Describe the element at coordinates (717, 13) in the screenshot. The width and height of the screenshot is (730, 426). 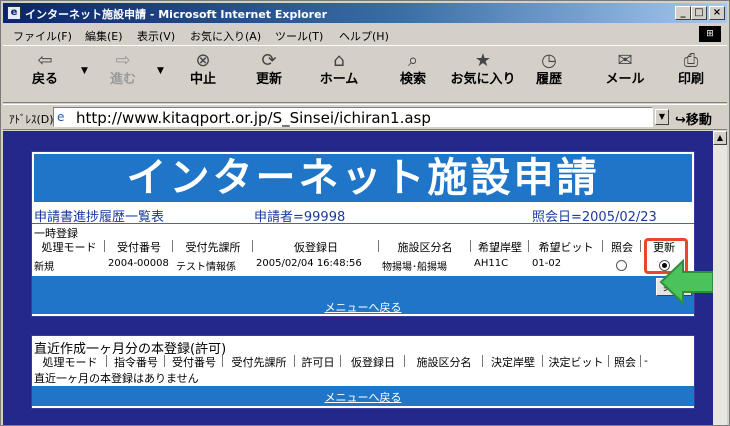
I see `close-button: ×` at that location.